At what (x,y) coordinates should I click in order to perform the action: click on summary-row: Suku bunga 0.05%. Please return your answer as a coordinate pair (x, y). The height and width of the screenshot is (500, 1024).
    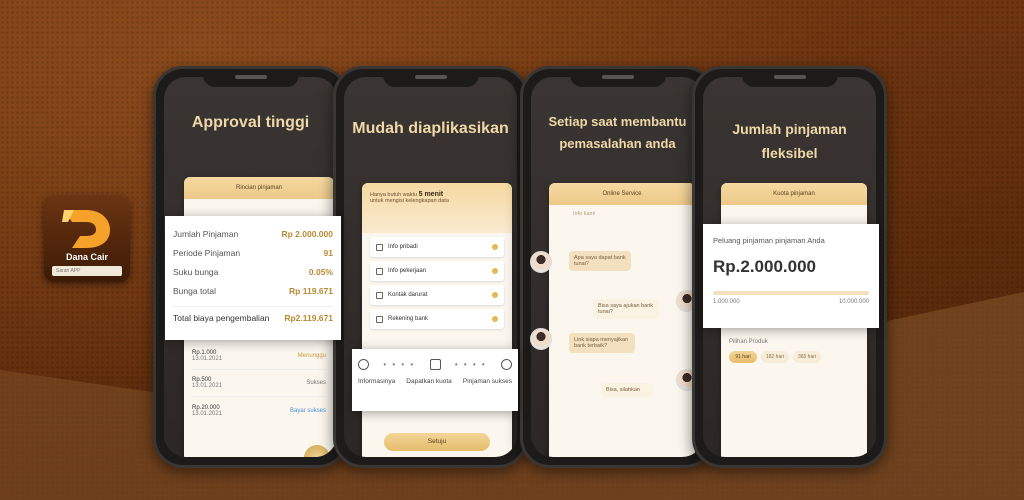
    Looking at the image, I should click on (253, 271).